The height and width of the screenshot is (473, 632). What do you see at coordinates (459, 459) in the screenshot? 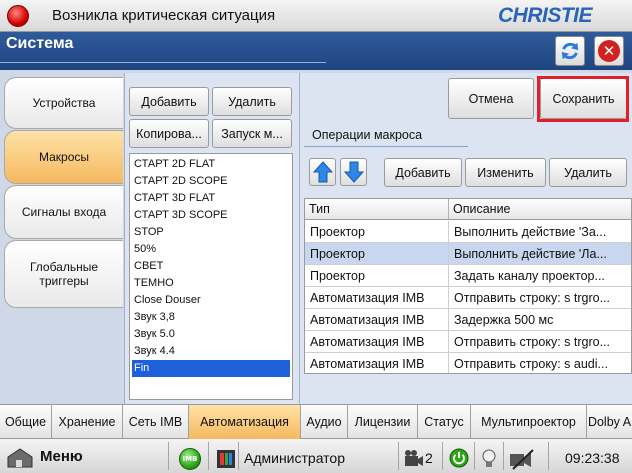
I see `power-icon` at bounding box center [459, 459].